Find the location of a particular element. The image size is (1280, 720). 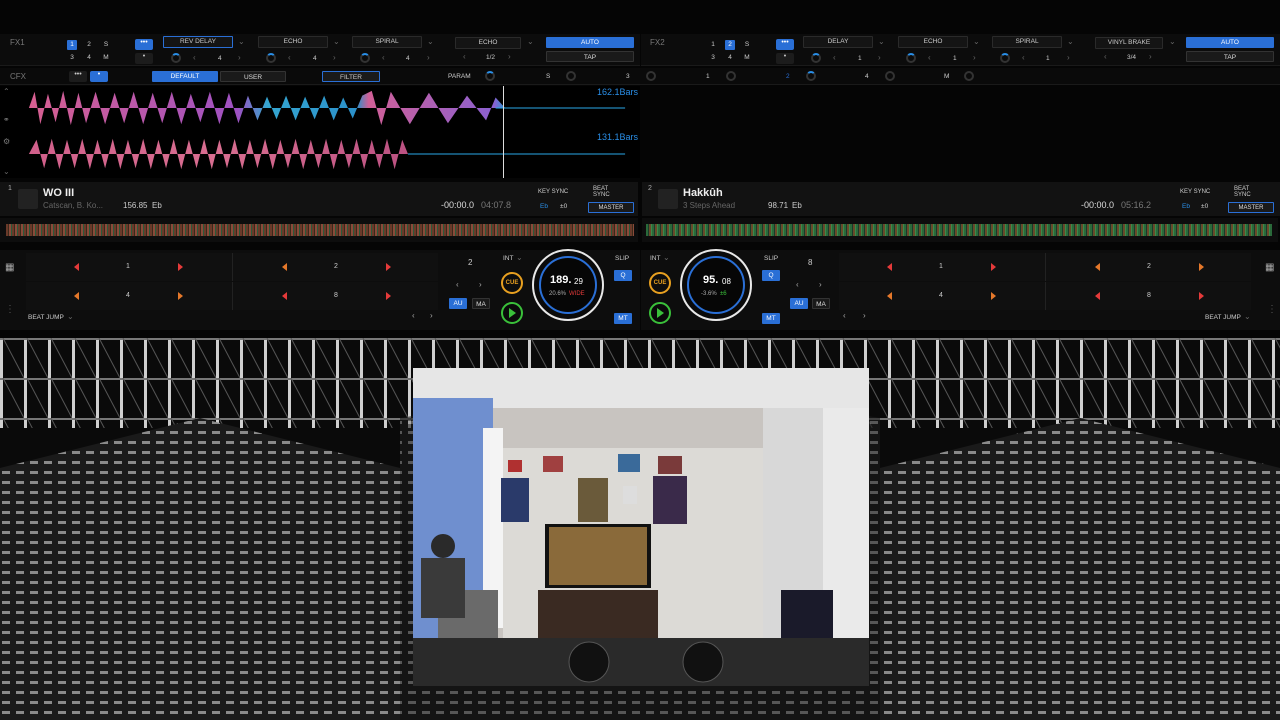

fx2-slot3-select: SPIRAL is located at coordinates (1027, 42).